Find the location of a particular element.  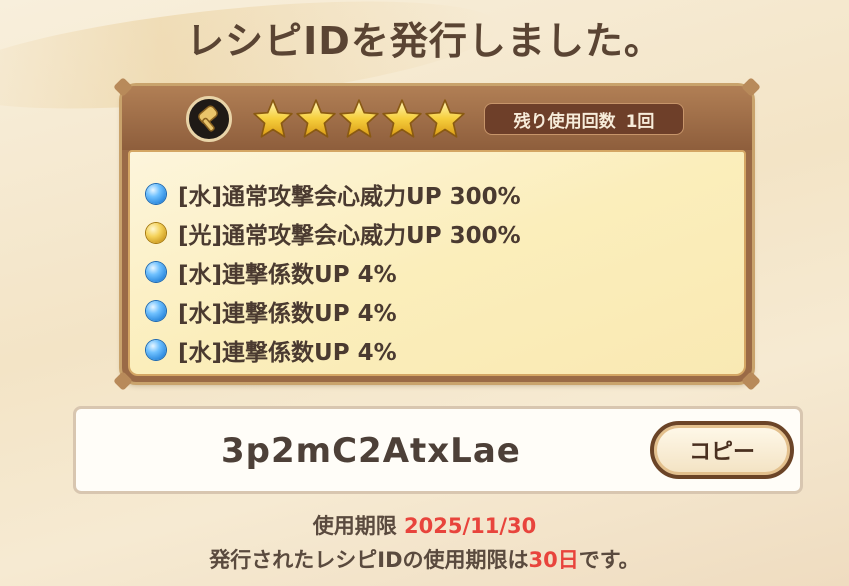

copy-button: コピー is located at coordinates (722, 450).